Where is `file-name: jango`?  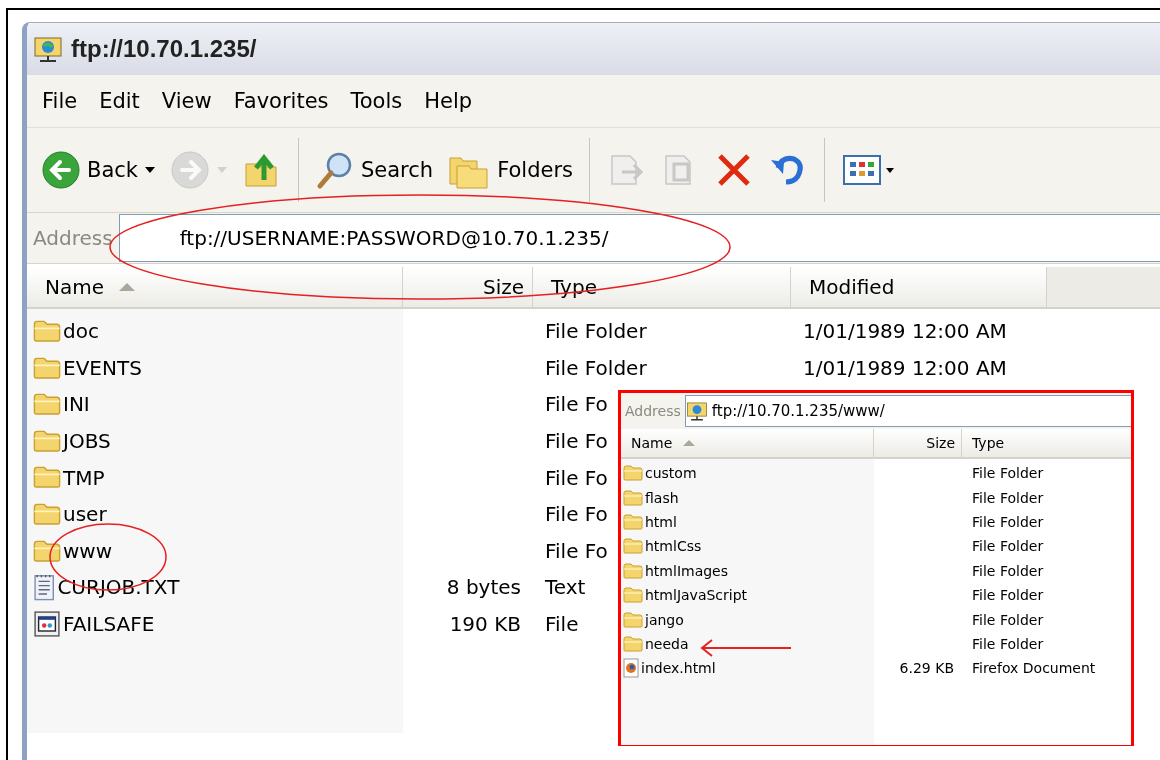
file-name: jango is located at coordinates (664, 619).